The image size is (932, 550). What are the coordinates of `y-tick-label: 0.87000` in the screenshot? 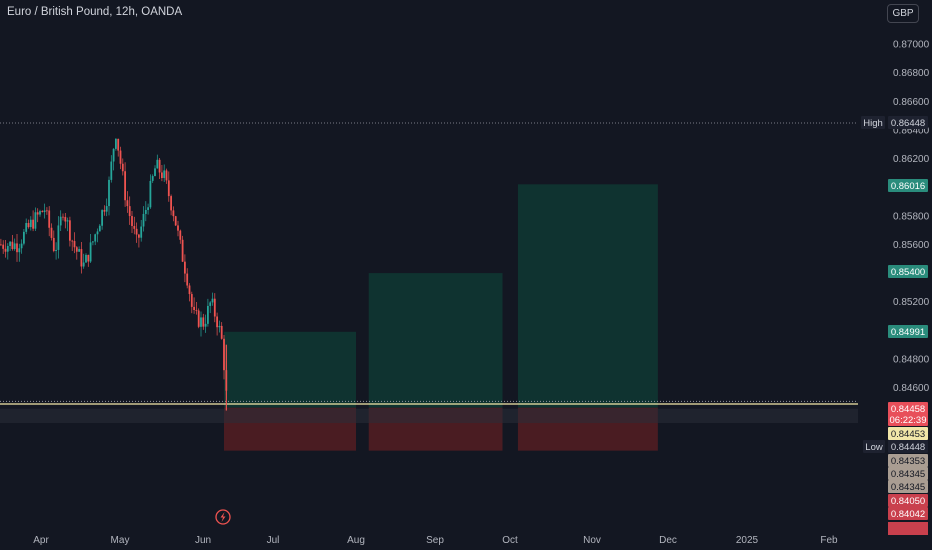 It's located at (911, 45).